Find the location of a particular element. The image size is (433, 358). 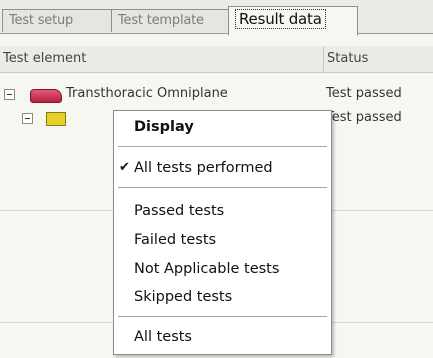

test-element-icon is located at coordinates (56, 119).